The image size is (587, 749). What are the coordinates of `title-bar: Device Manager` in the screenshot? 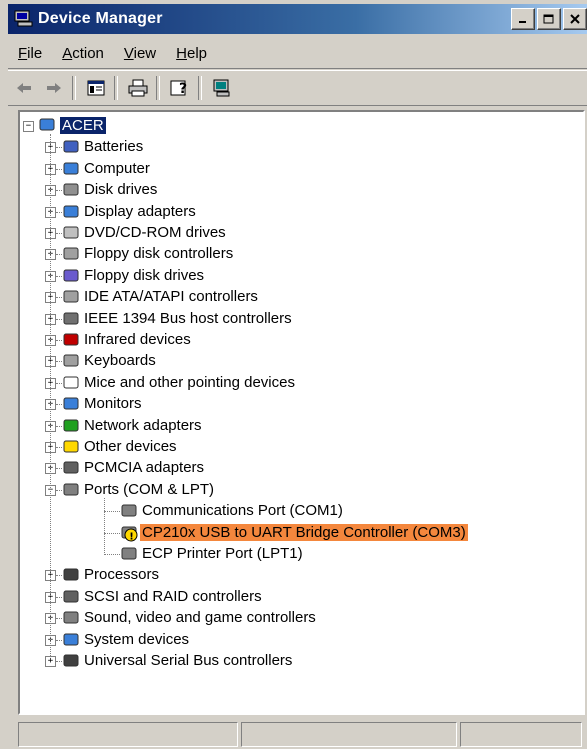 It's located at (297, 19).